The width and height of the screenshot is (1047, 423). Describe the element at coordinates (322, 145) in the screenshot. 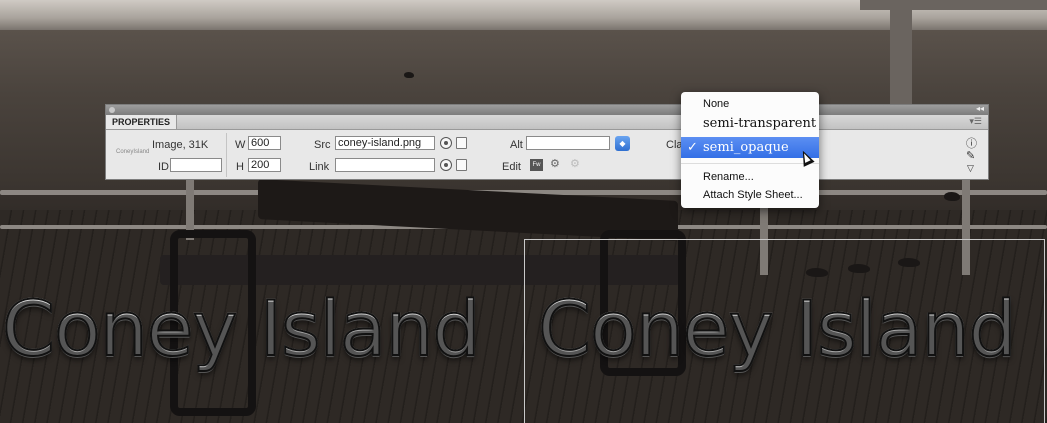

I see `src-label: Src` at that location.